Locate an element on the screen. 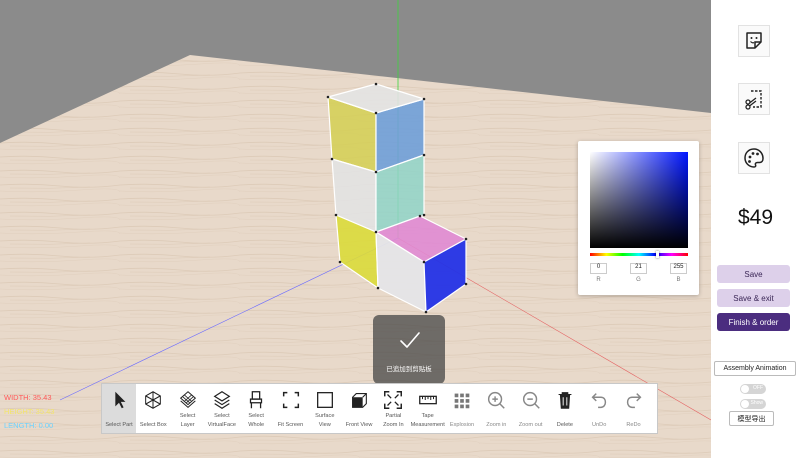 Image resolution: width=800 pixels, height=458 pixels. green-label: G is located at coordinates (638, 280).